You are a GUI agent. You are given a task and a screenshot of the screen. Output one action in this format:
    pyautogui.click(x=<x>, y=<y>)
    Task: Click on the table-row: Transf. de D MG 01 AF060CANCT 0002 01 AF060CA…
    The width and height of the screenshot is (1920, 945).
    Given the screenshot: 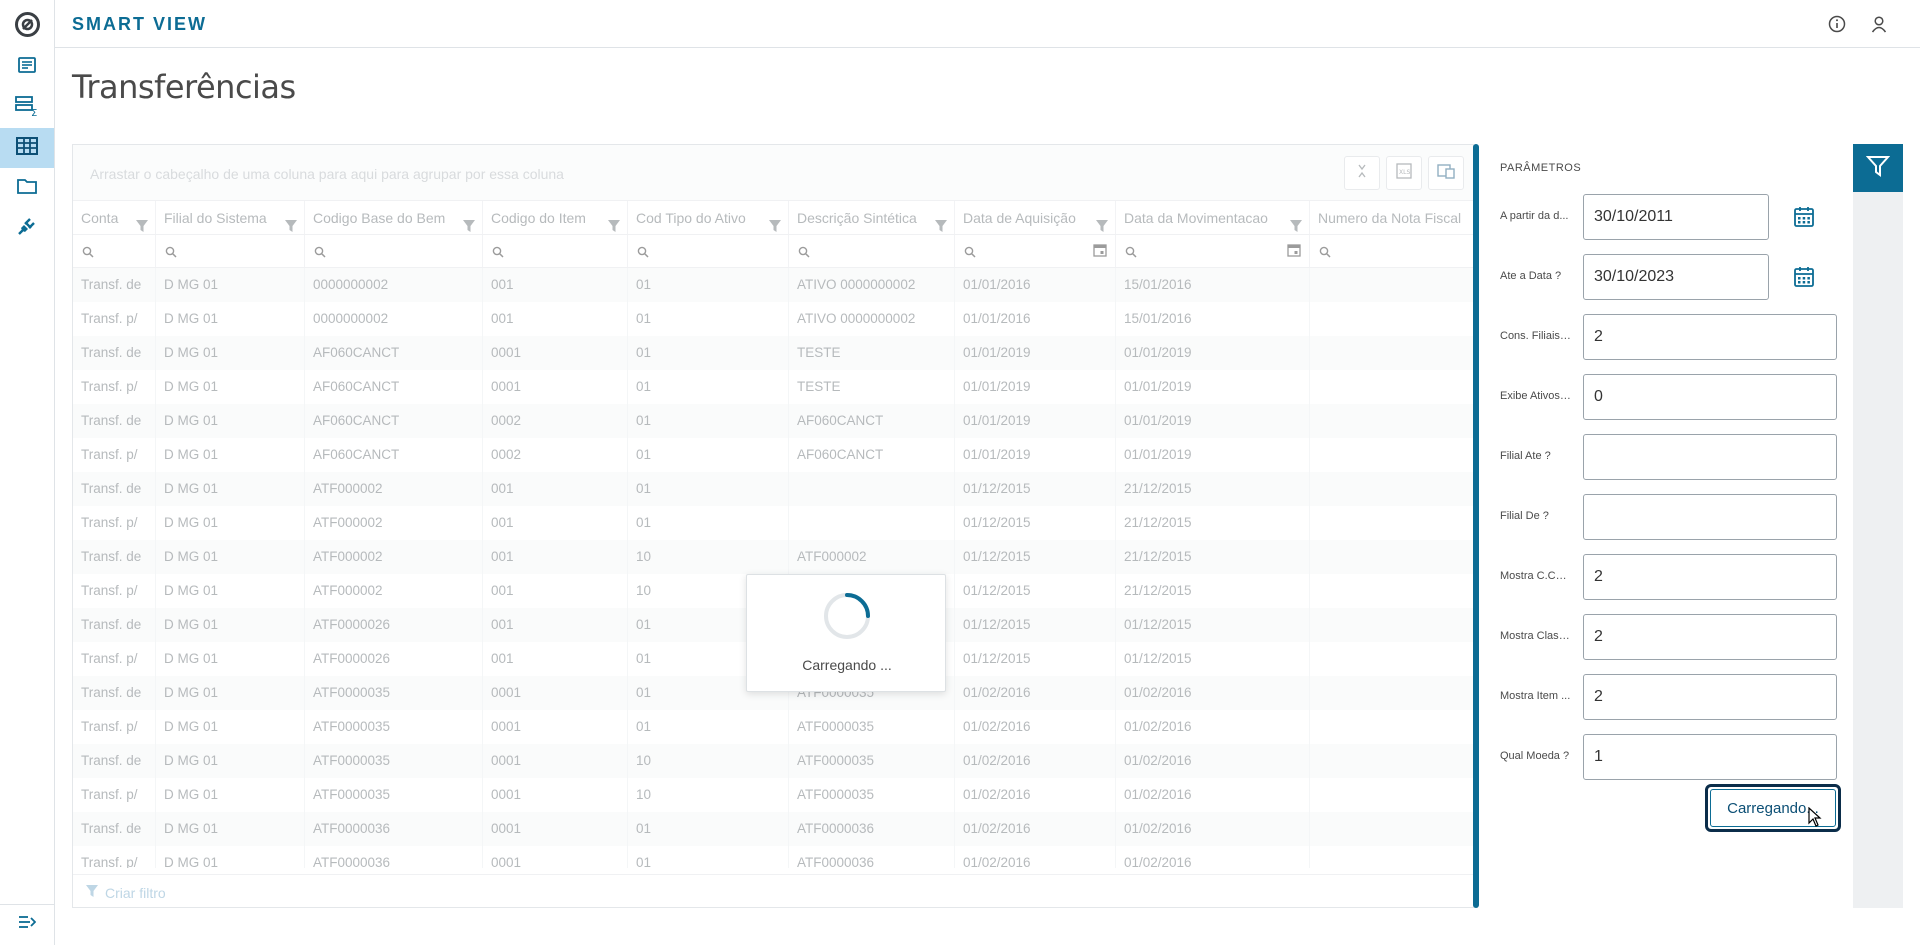 What is the action you would take?
    pyautogui.click(x=773, y=421)
    